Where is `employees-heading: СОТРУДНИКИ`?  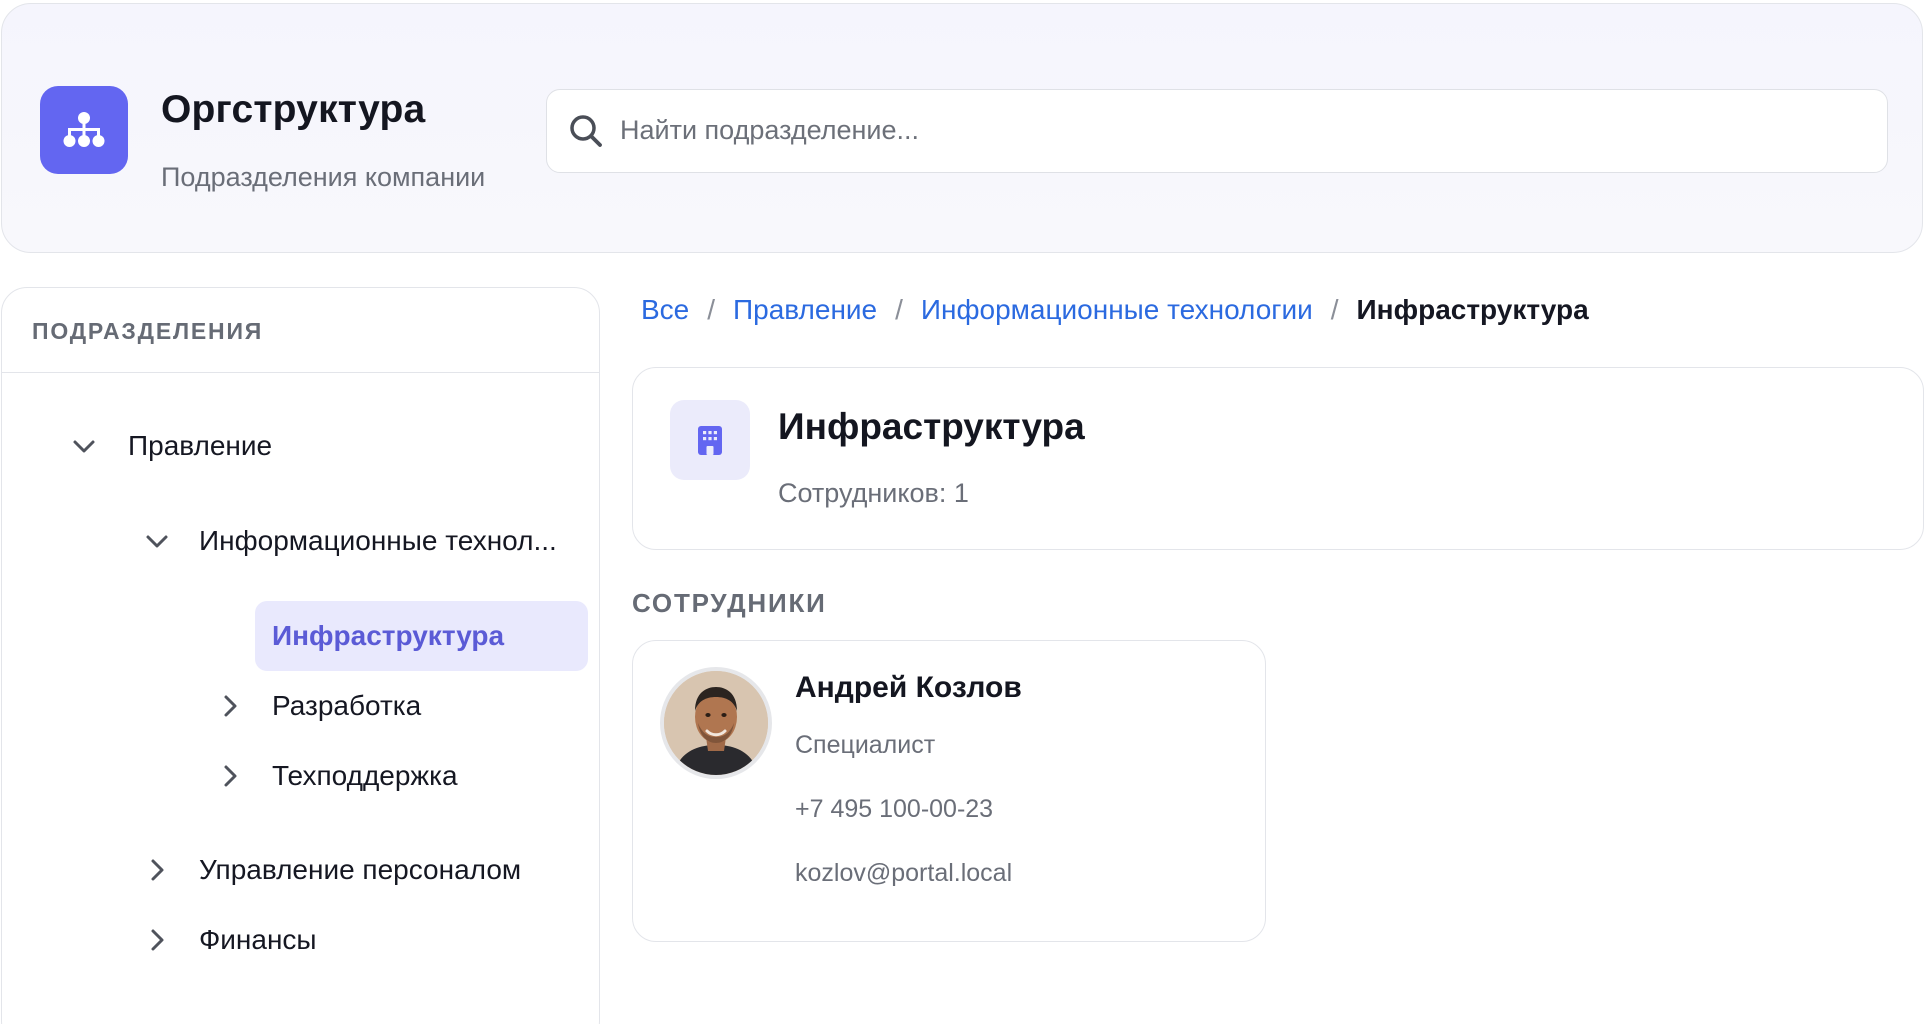
employees-heading: СОТРУДНИКИ is located at coordinates (729, 603).